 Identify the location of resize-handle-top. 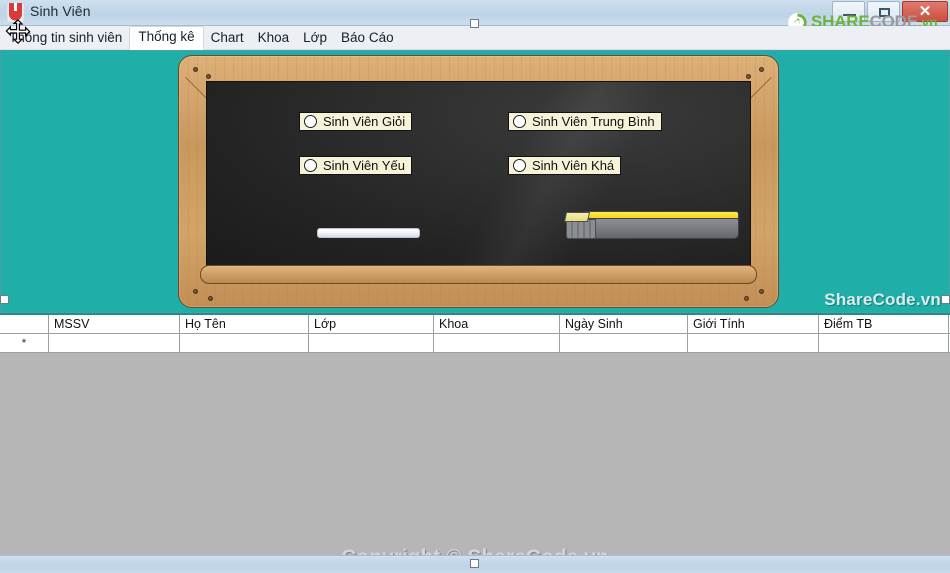
(474, 23).